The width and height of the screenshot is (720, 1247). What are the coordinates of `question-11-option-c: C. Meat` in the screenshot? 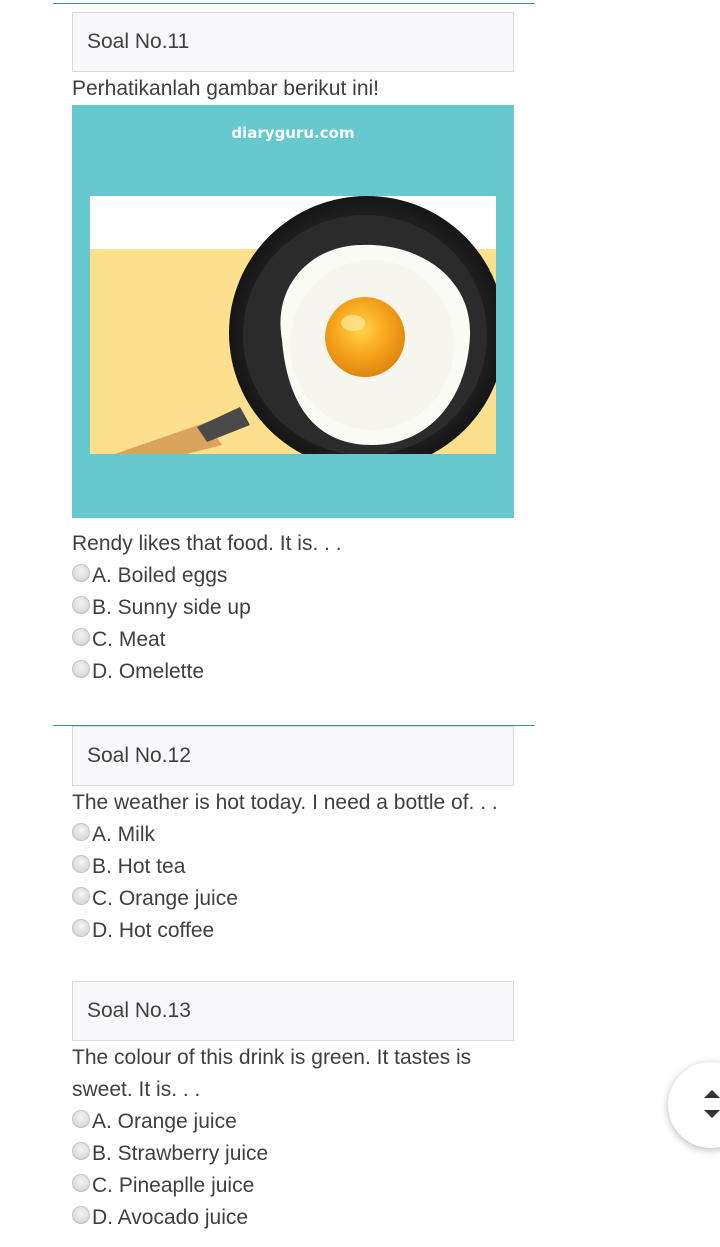 It's located at (119, 640).